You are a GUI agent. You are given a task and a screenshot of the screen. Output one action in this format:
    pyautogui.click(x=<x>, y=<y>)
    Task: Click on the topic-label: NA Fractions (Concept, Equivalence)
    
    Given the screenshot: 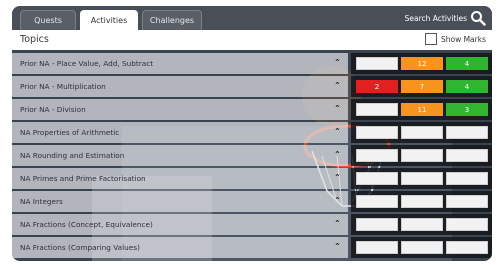 What is the action you would take?
    pyautogui.click(x=180, y=224)
    